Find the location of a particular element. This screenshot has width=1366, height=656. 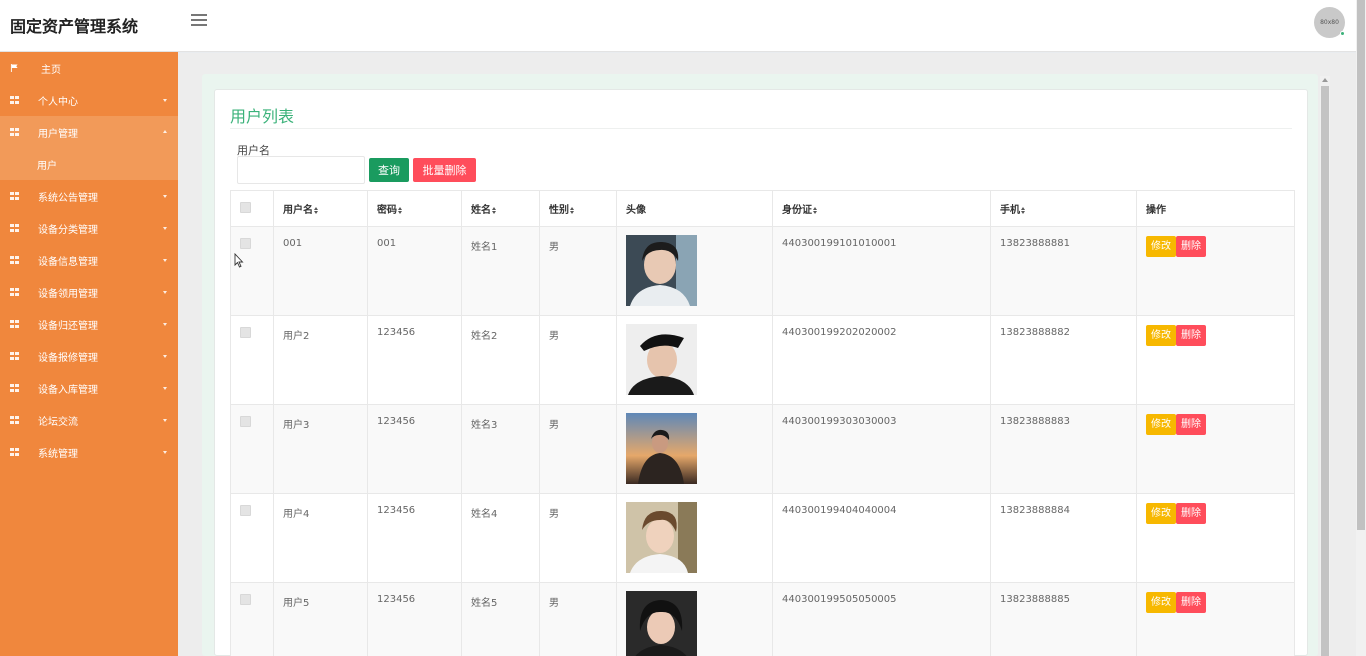

sidebar-item-equipment-repair: 设备报修管理 is located at coordinates (89, 356).